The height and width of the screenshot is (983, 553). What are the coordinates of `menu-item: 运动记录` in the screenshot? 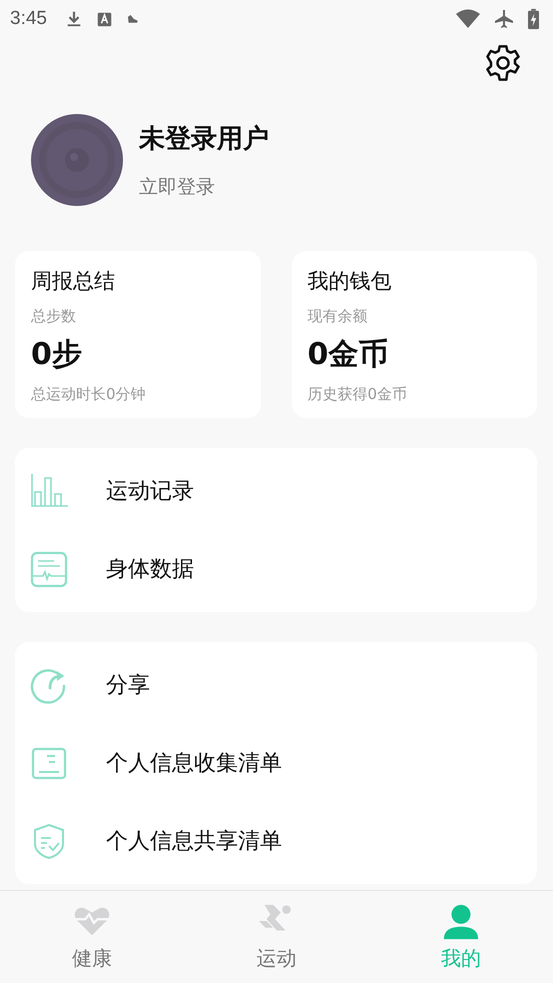 It's located at (276, 491).